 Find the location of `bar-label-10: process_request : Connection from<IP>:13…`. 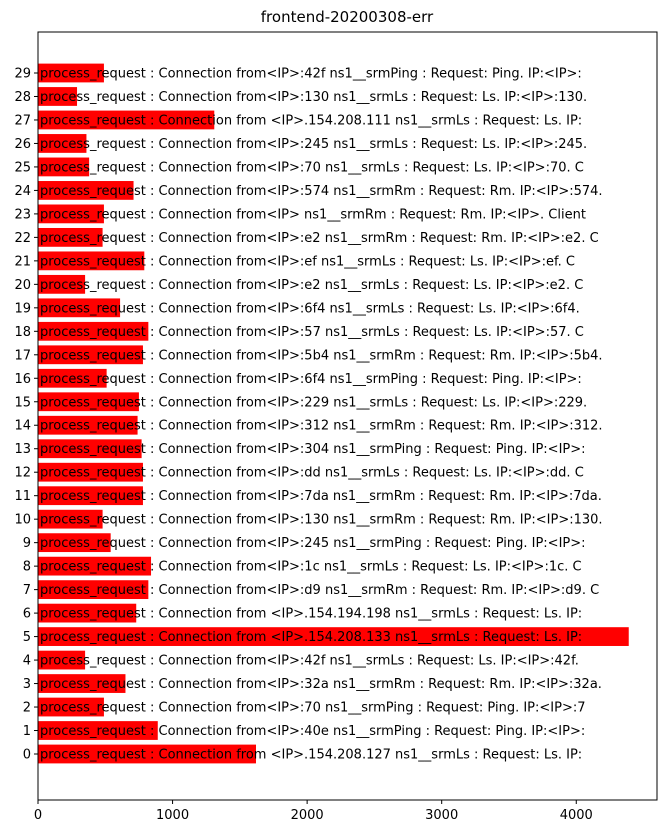

bar-label-10: process_request : Connection from<IP>:13… is located at coordinates (321, 520).